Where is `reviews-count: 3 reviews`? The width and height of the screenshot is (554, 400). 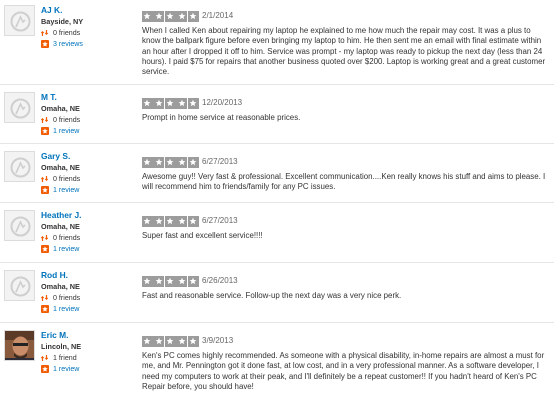 reviews-count: 3 reviews is located at coordinates (62, 43).